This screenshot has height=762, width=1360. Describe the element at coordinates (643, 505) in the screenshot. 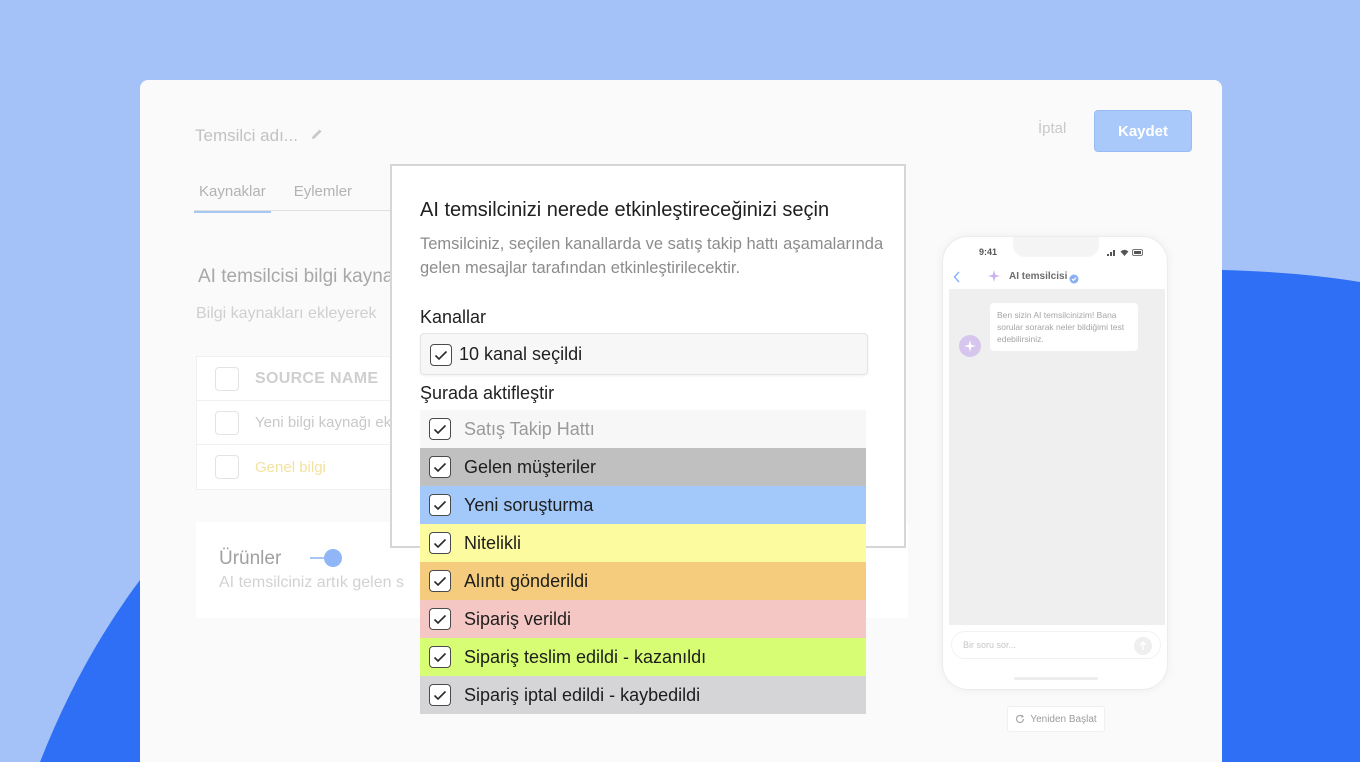

I see `stage-row-1: Yeni soruşturma` at that location.